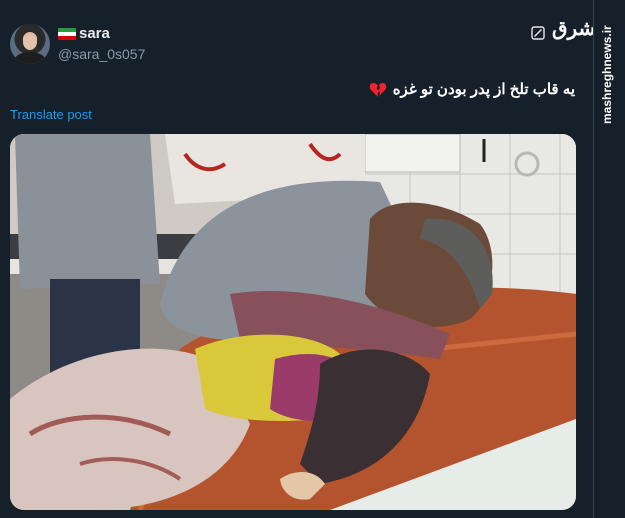  I want to click on grok-icon, so click(538, 33).